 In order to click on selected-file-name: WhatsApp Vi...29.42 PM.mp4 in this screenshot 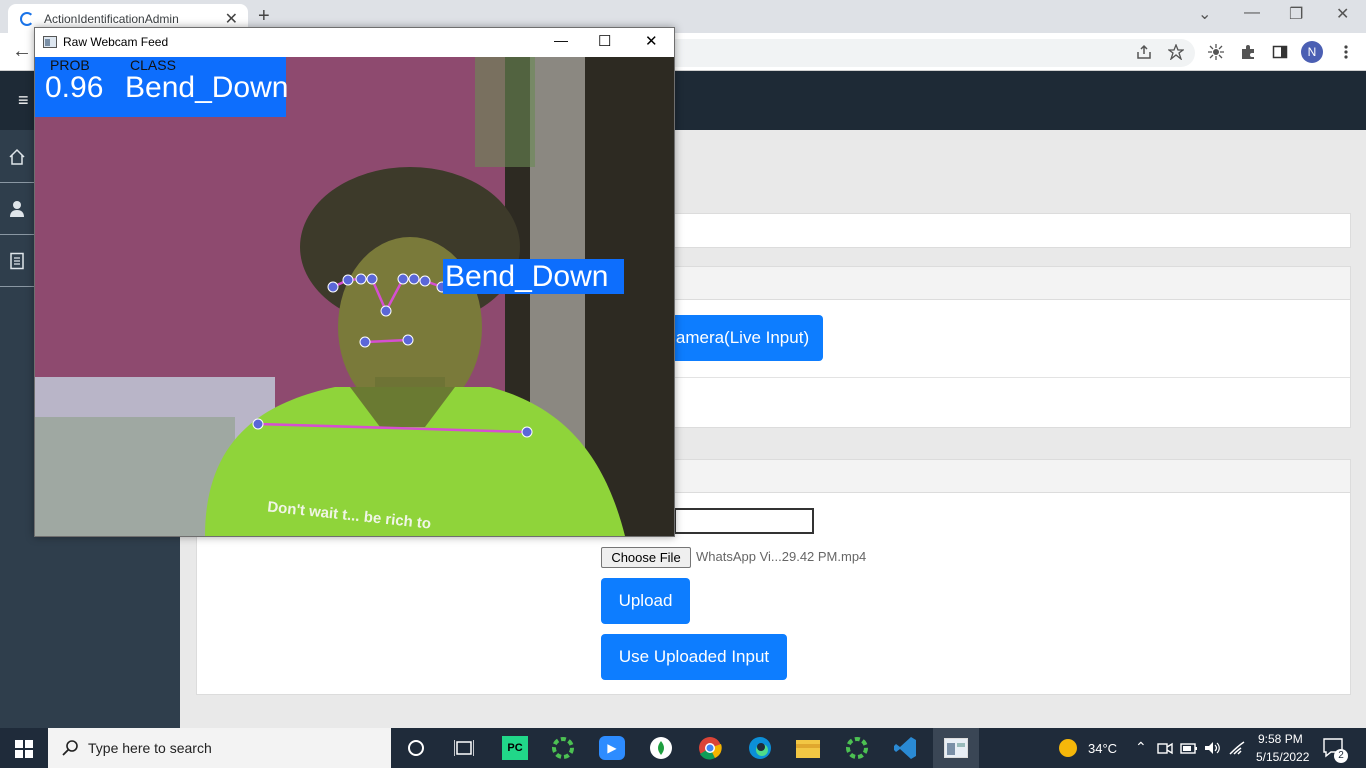, I will do `click(781, 556)`.